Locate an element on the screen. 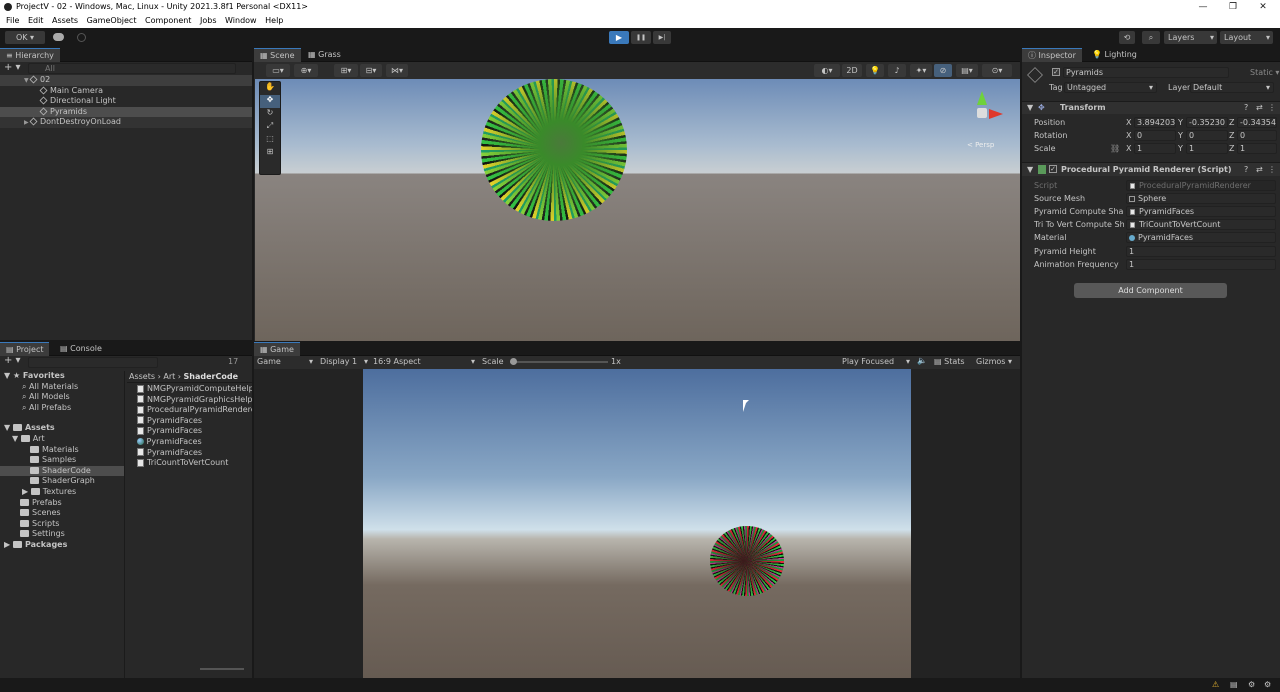  animation-frequency-field: 1 is located at coordinates (1201, 264).